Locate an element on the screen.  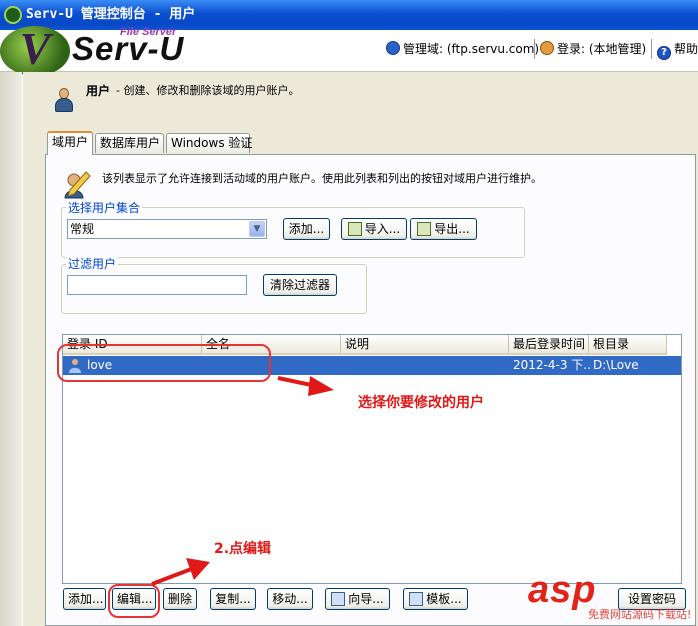
cell-root-dir: D:\Love is located at coordinates (616, 365).